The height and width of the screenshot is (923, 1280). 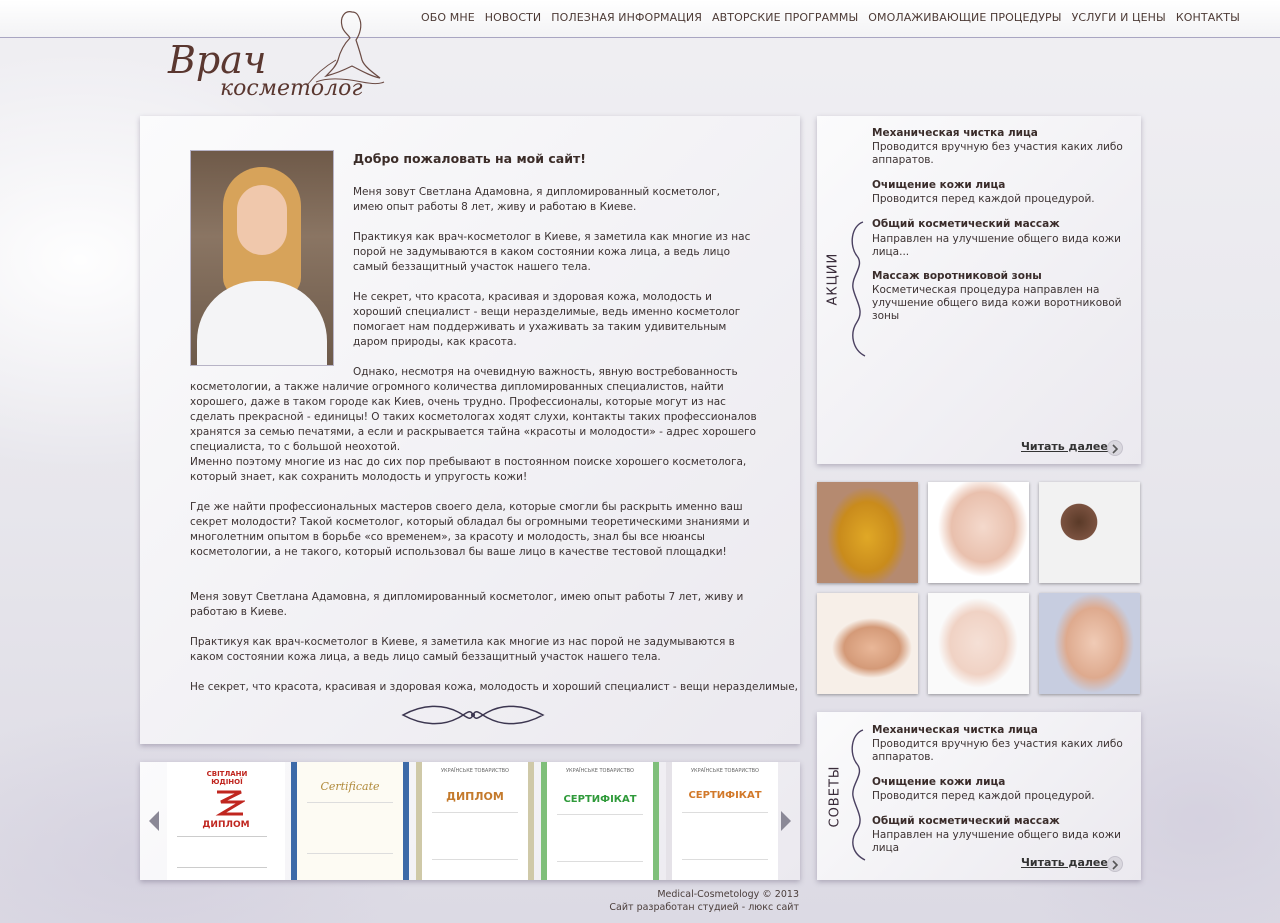 What do you see at coordinates (835, 796) in the screenshot?
I see `tips-label: СОВЕТЫ` at bounding box center [835, 796].